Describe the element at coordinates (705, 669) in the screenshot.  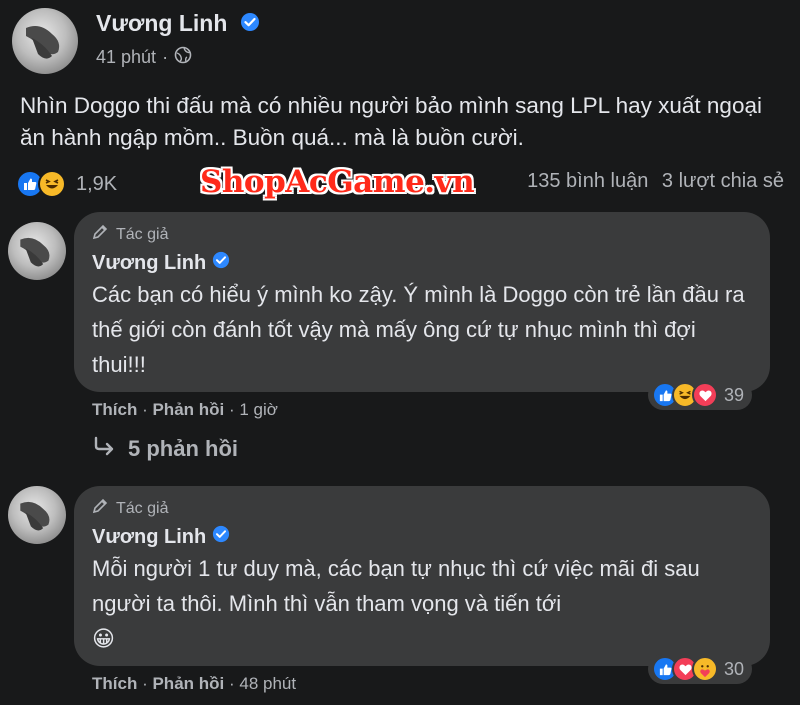
I see `care-icon` at that location.